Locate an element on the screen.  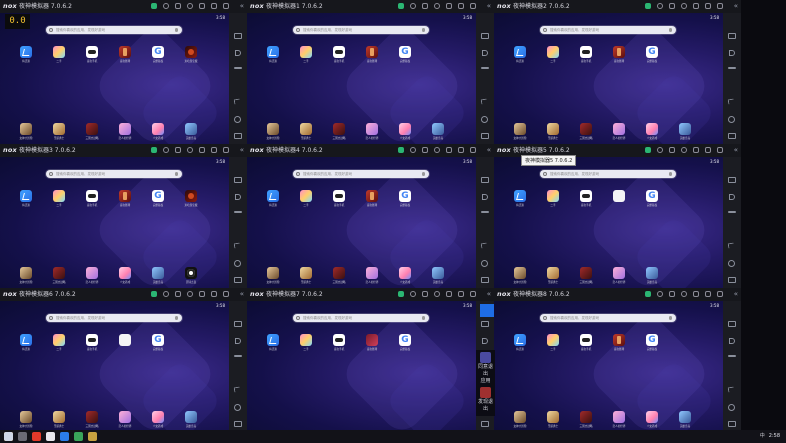
ime-indicator: 中 is located at coordinates (762, 436).